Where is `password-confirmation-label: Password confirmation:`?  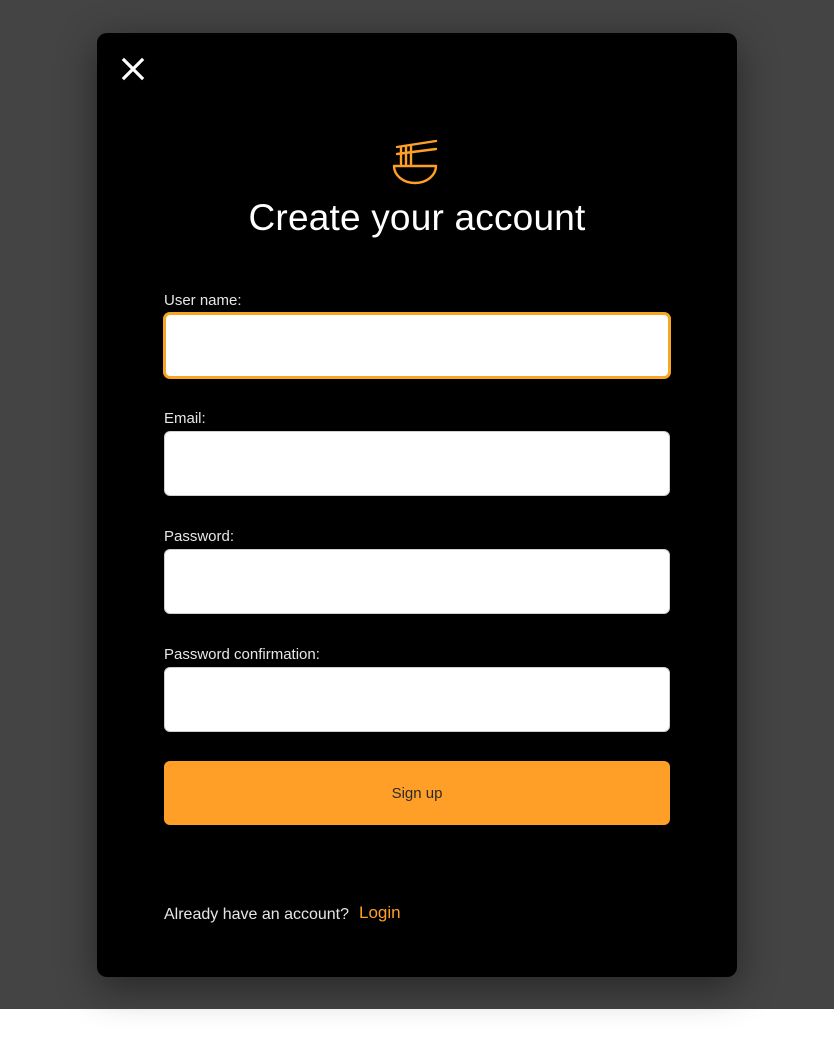 password-confirmation-label: Password confirmation: is located at coordinates (242, 654).